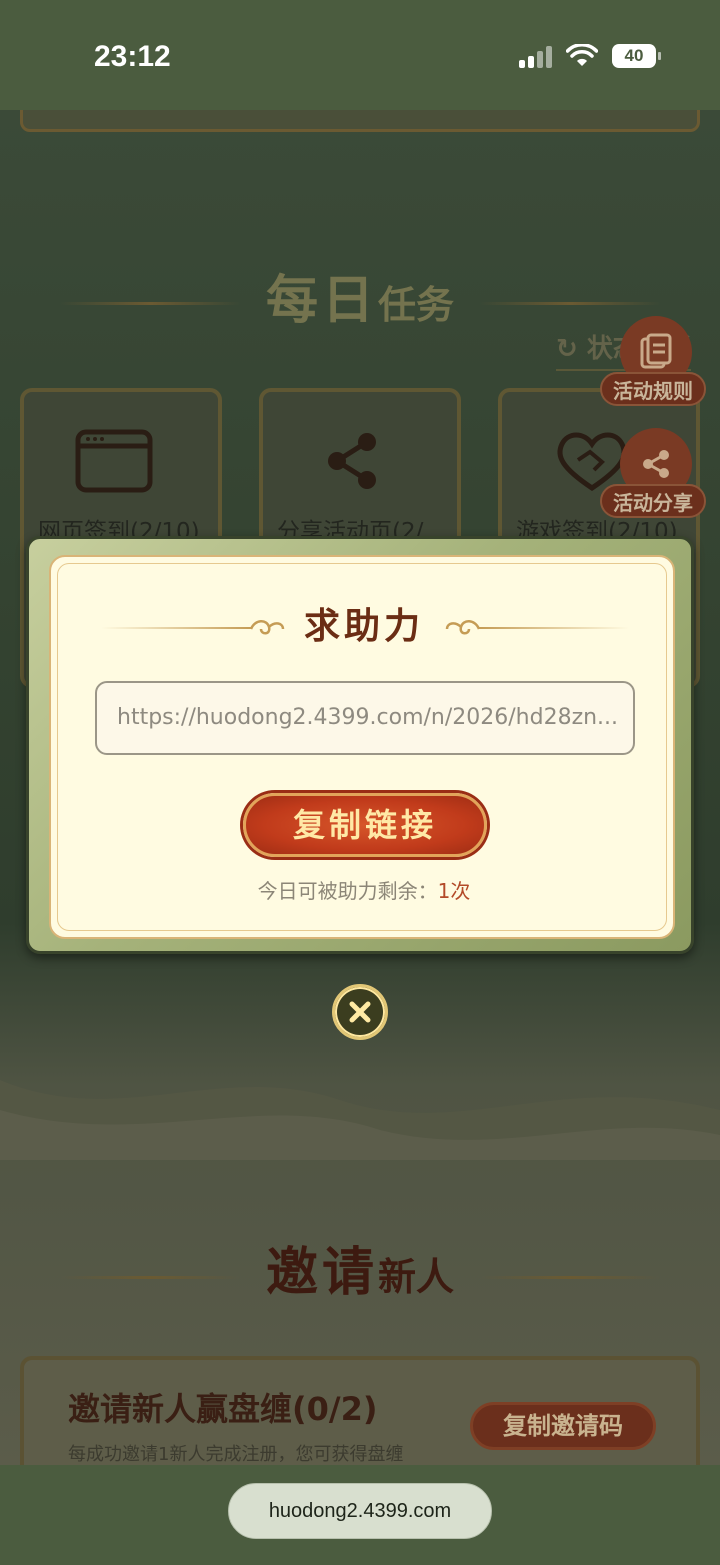 This screenshot has width=720, height=1565. Describe the element at coordinates (360, 55) in the screenshot. I see `status-bar: 23:12 40` at that location.